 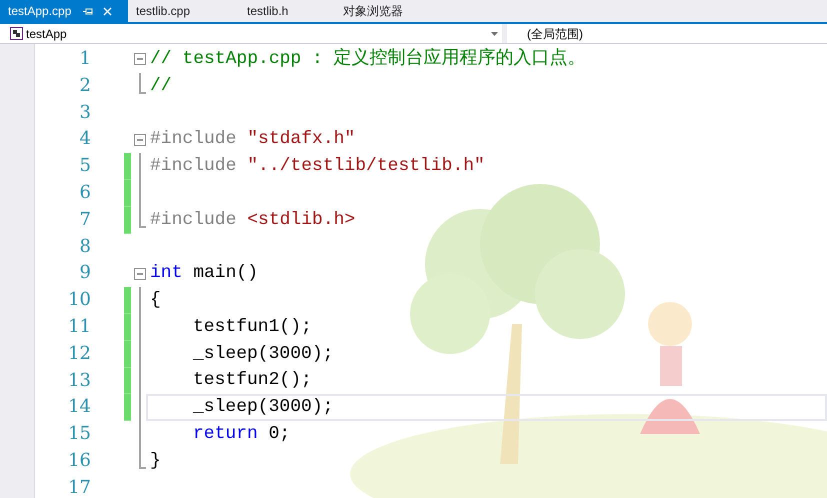 What do you see at coordinates (241, 434) in the screenshot?
I see `code-line: return 0;` at bounding box center [241, 434].